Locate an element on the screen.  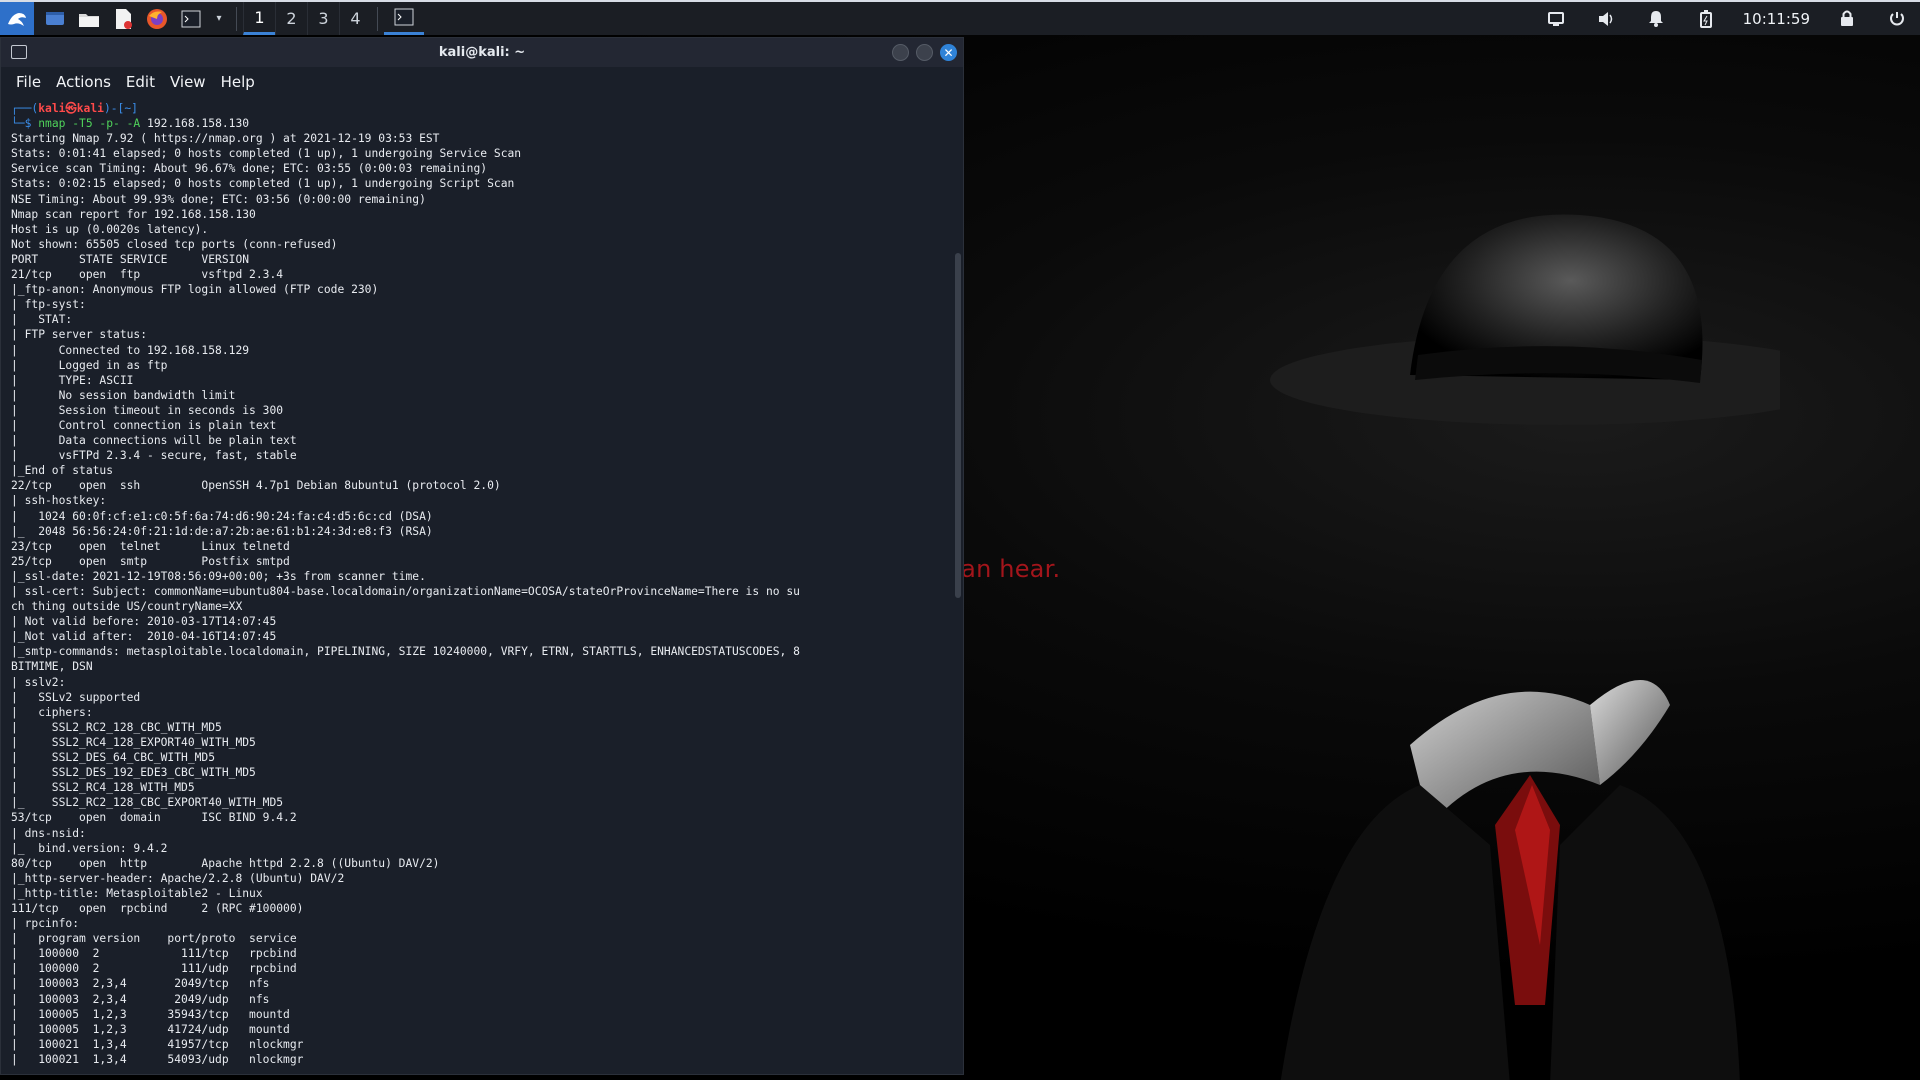
menu-actions: Actions is located at coordinates (83, 82).